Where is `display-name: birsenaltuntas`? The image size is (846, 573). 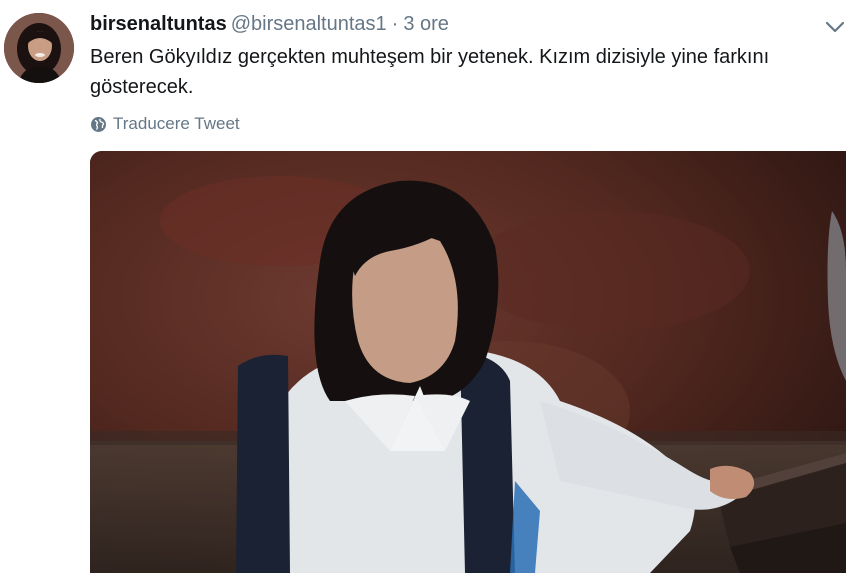
display-name: birsenaltuntas is located at coordinates (158, 24).